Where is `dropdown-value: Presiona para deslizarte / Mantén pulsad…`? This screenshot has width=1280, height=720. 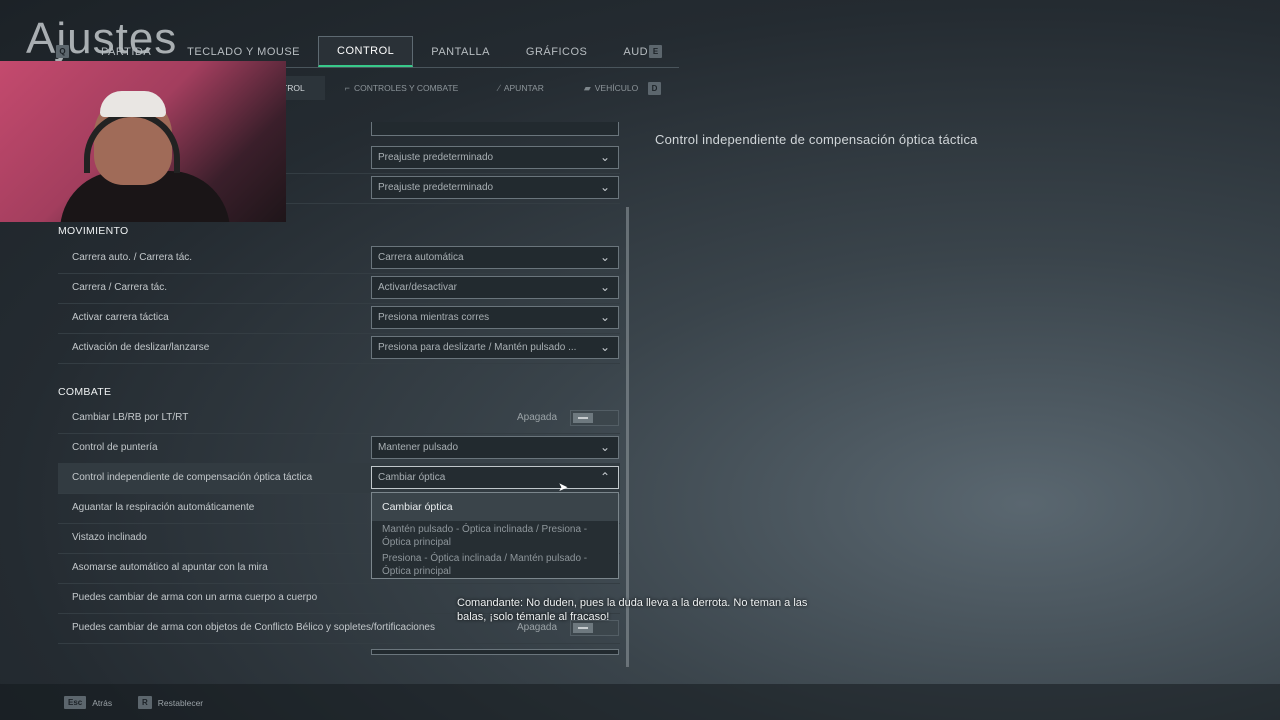 dropdown-value: Presiona para deslizarte / Mantén pulsad… is located at coordinates (477, 347).